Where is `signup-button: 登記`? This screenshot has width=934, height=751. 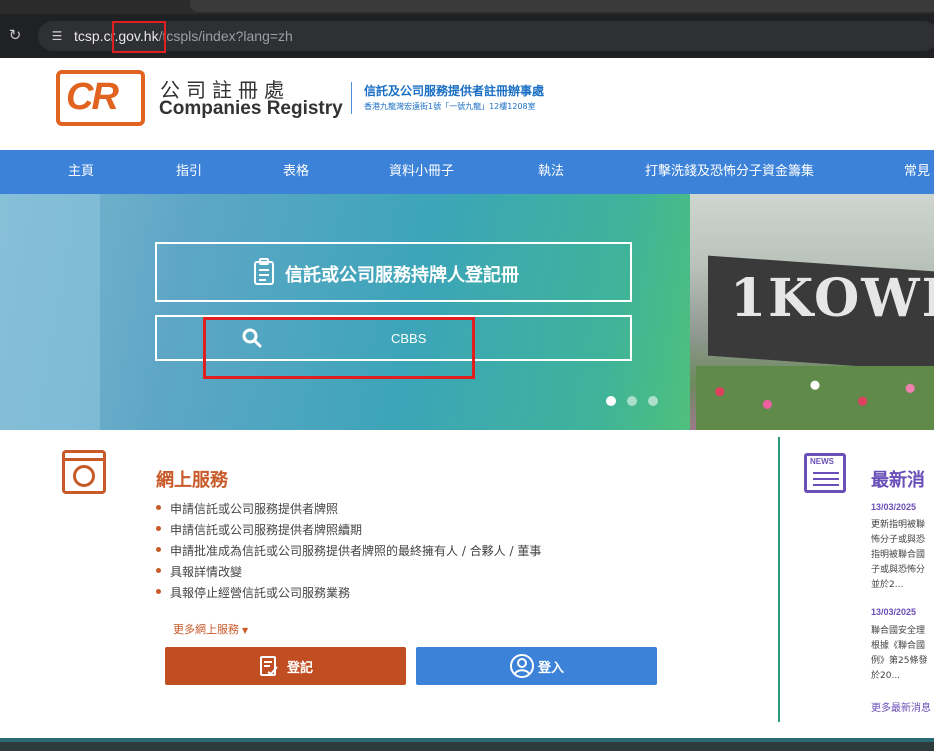
signup-button: 登記 is located at coordinates (285, 666).